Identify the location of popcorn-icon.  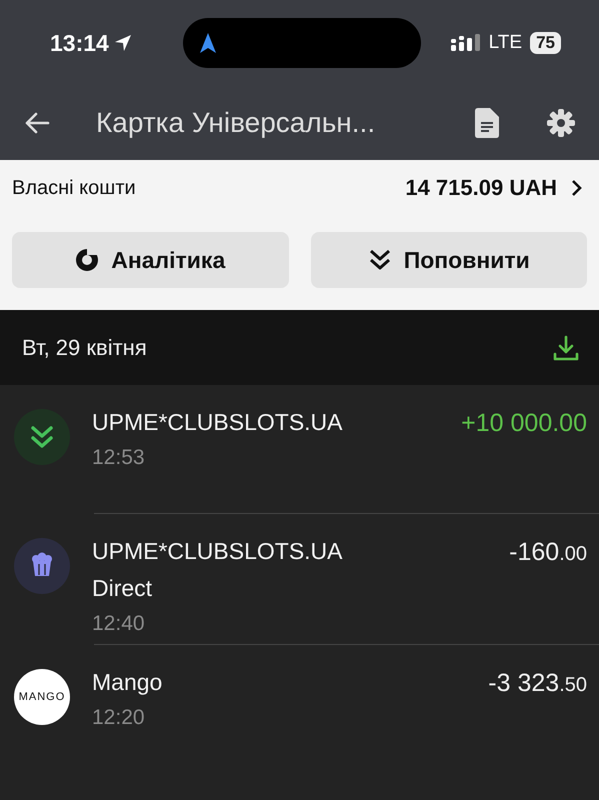
(42, 566).